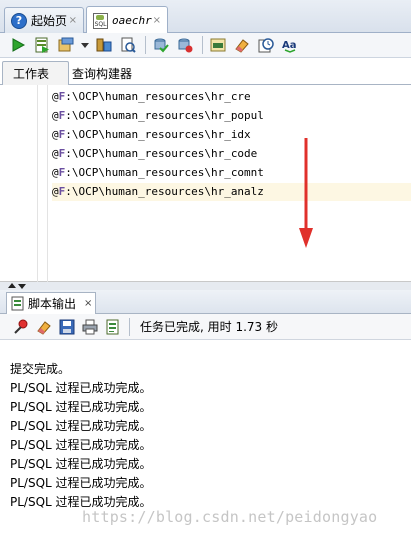 The image size is (411, 536). Describe the element at coordinates (161, 45) in the screenshot. I see `commit-icon` at that location.